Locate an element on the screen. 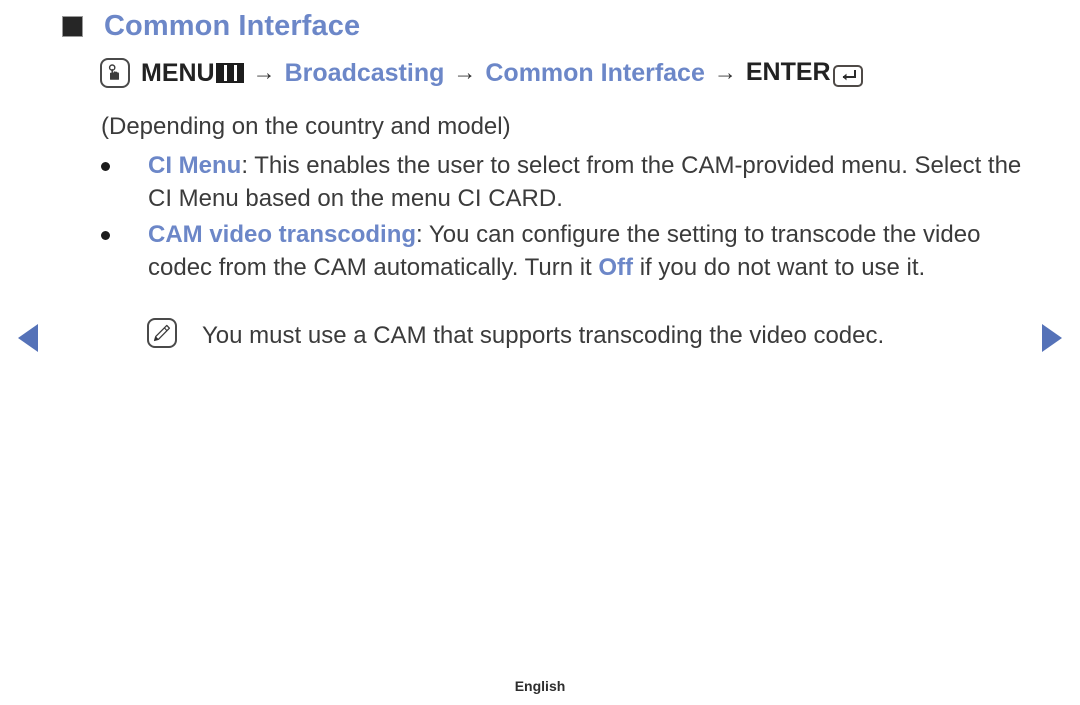 This screenshot has width=1080, height=705. path-arrow-3: → is located at coordinates (725, 71).